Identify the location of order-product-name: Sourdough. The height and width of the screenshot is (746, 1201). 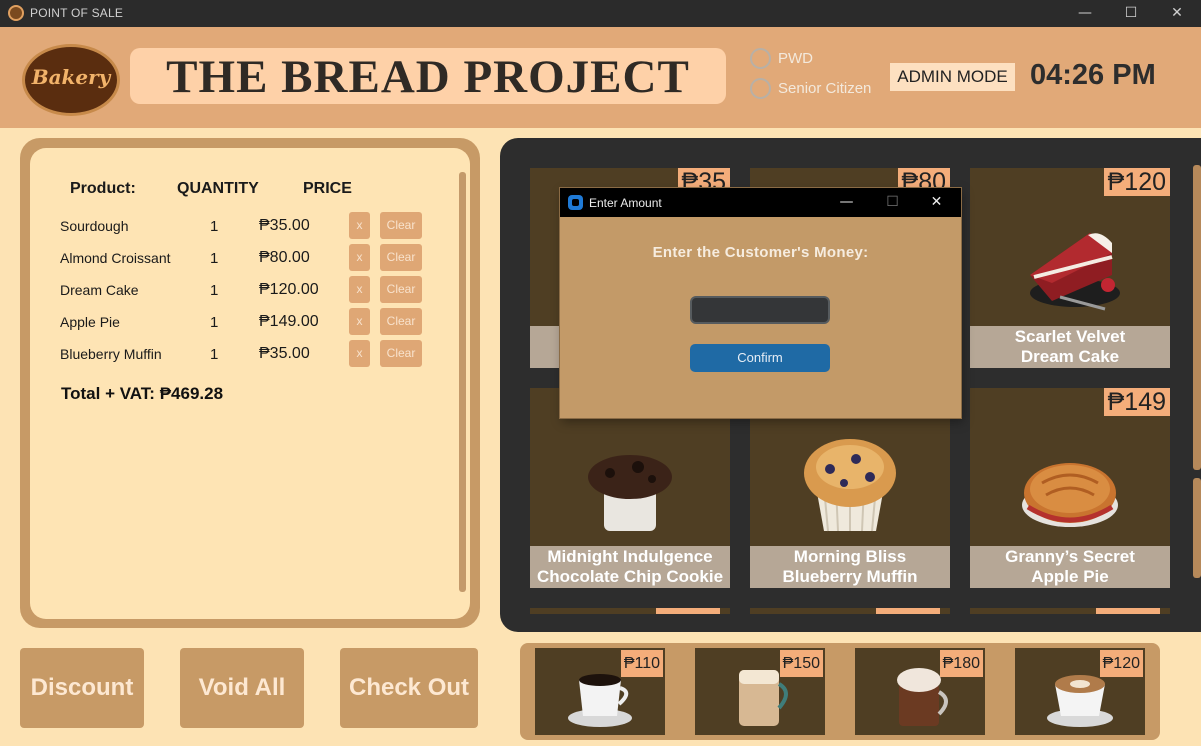
(94, 226).